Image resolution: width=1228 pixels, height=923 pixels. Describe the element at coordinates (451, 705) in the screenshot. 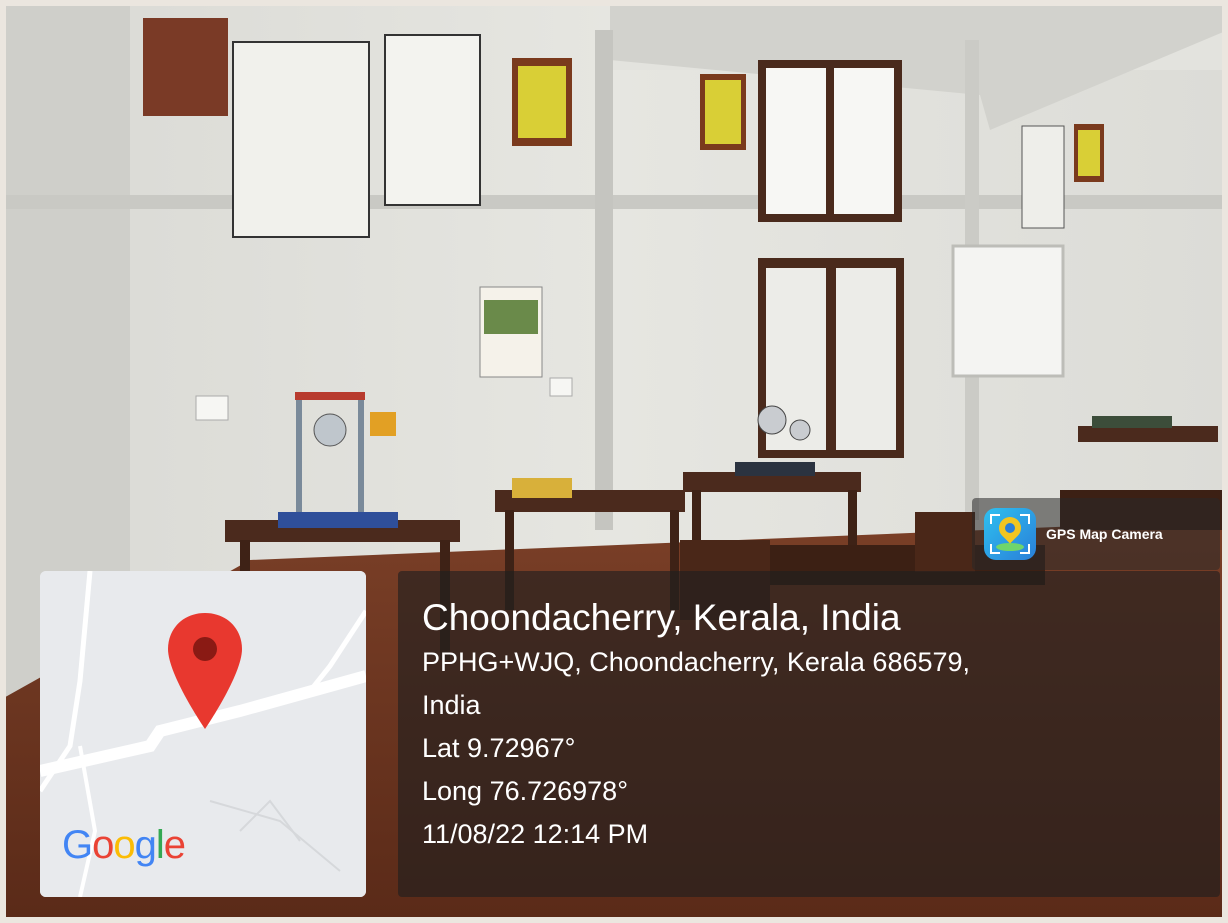

I see `address-line-2: India` at that location.